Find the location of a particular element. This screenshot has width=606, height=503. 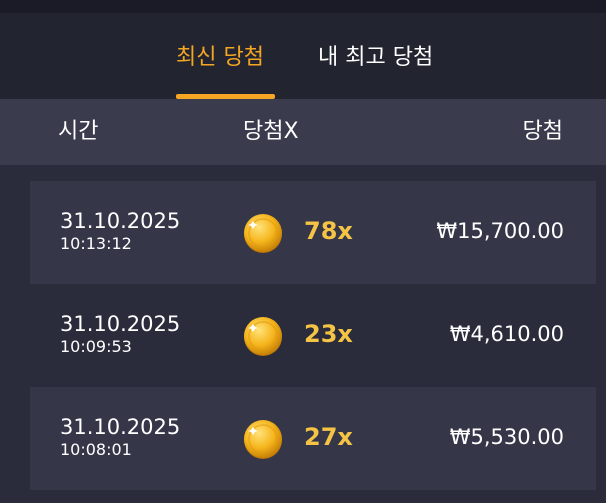

row-amount: ₩5,530.00 is located at coordinates (506, 437).